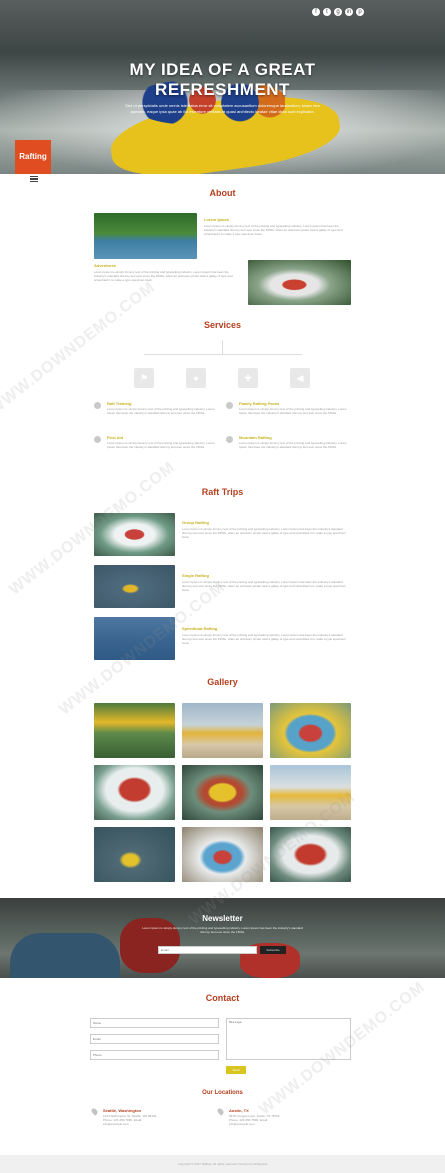 The image size is (445, 1173). I want to click on hero-title: MY IDEA OF A GREAT REFRESHMENT, so click(222, 80).